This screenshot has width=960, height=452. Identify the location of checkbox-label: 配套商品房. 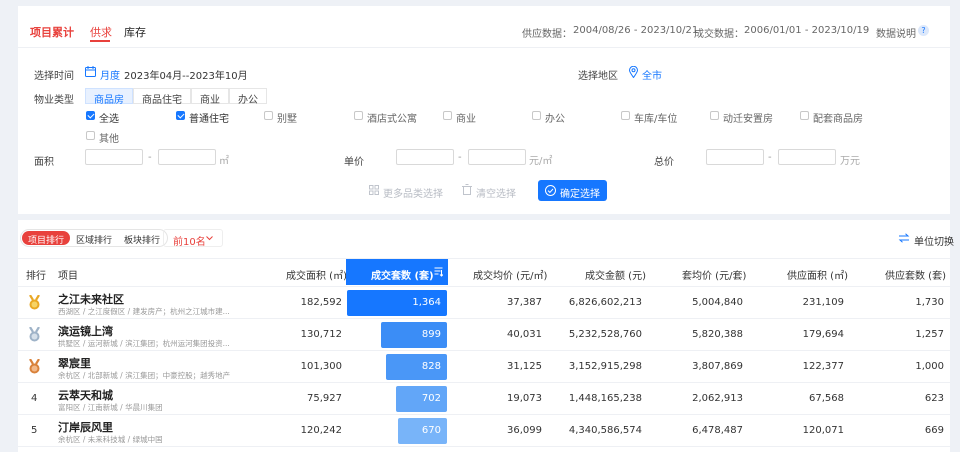
(838, 119).